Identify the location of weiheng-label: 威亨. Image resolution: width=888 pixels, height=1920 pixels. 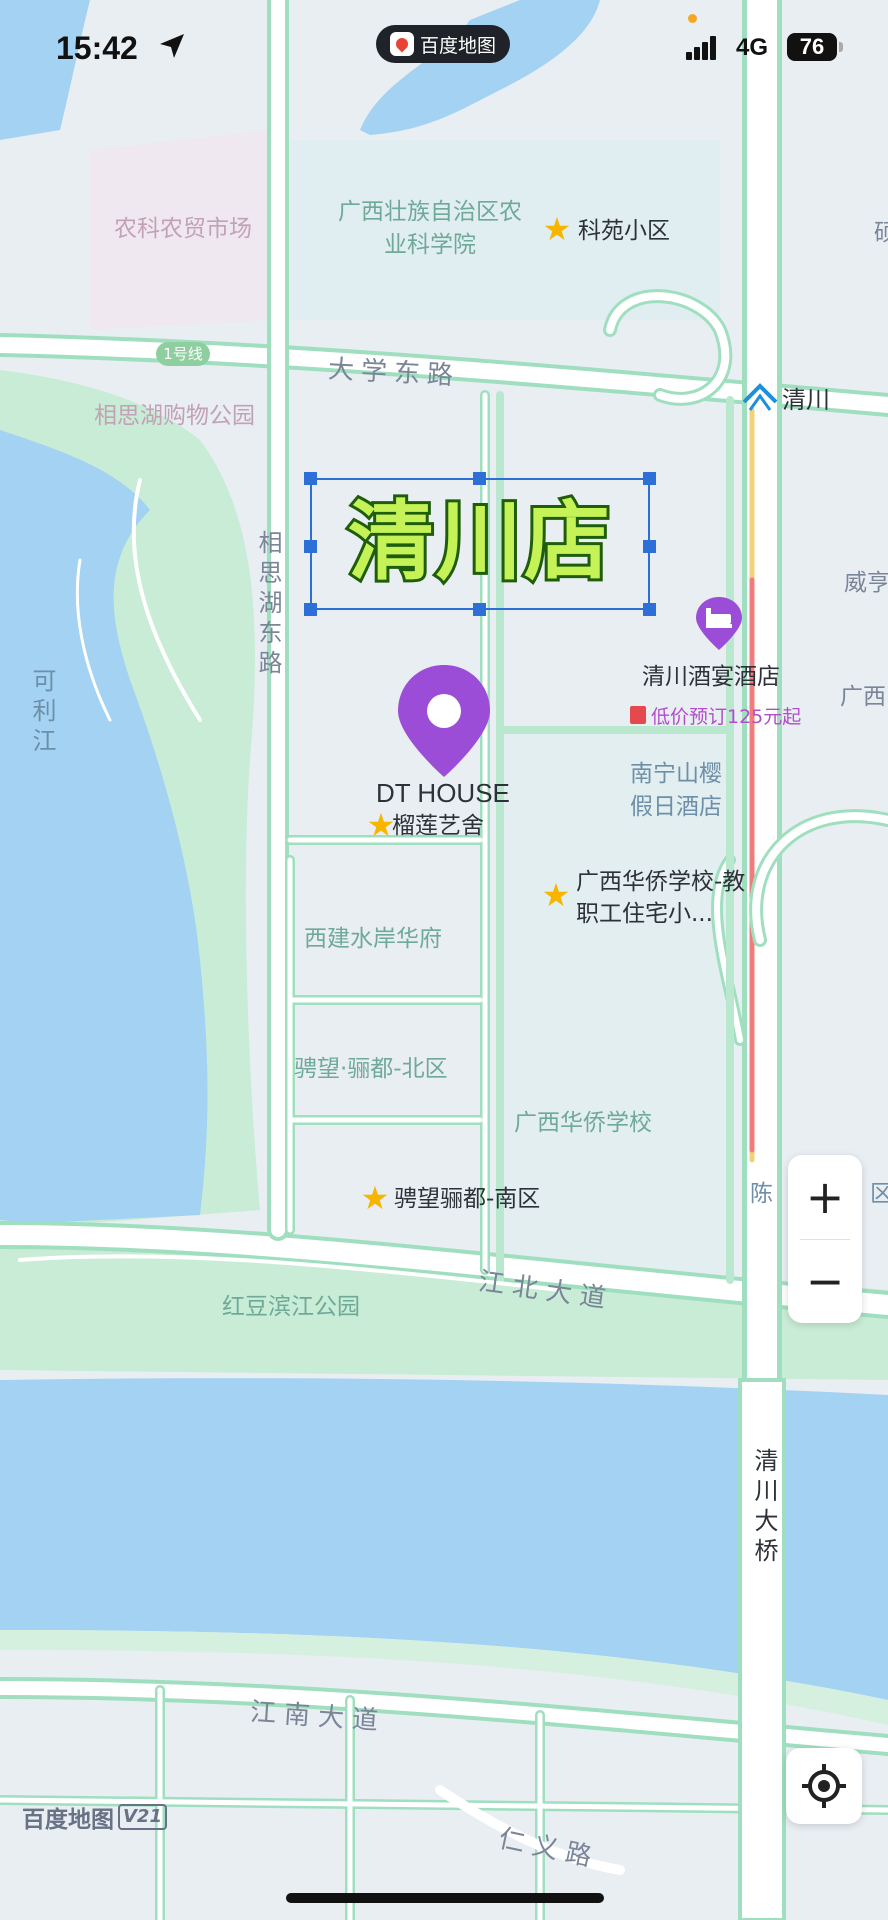
(866, 583).